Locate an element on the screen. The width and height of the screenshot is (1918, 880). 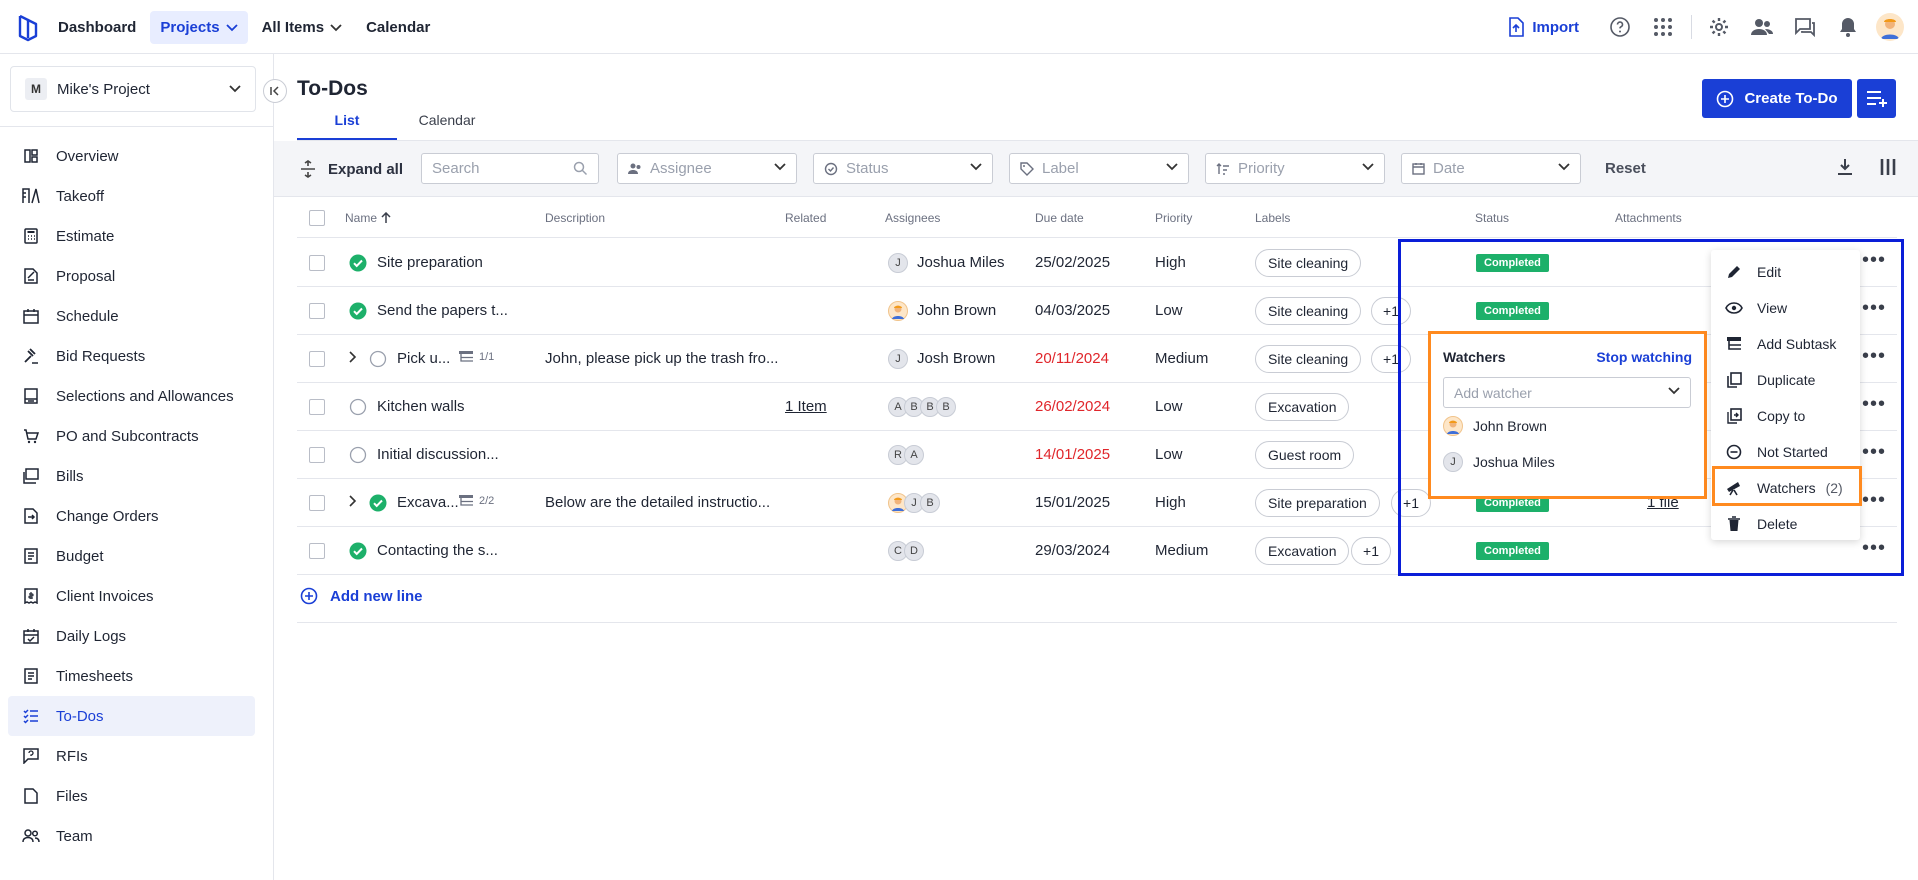
sidebar-item-timesheets: Timesheets is located at coordinates (131, 676).